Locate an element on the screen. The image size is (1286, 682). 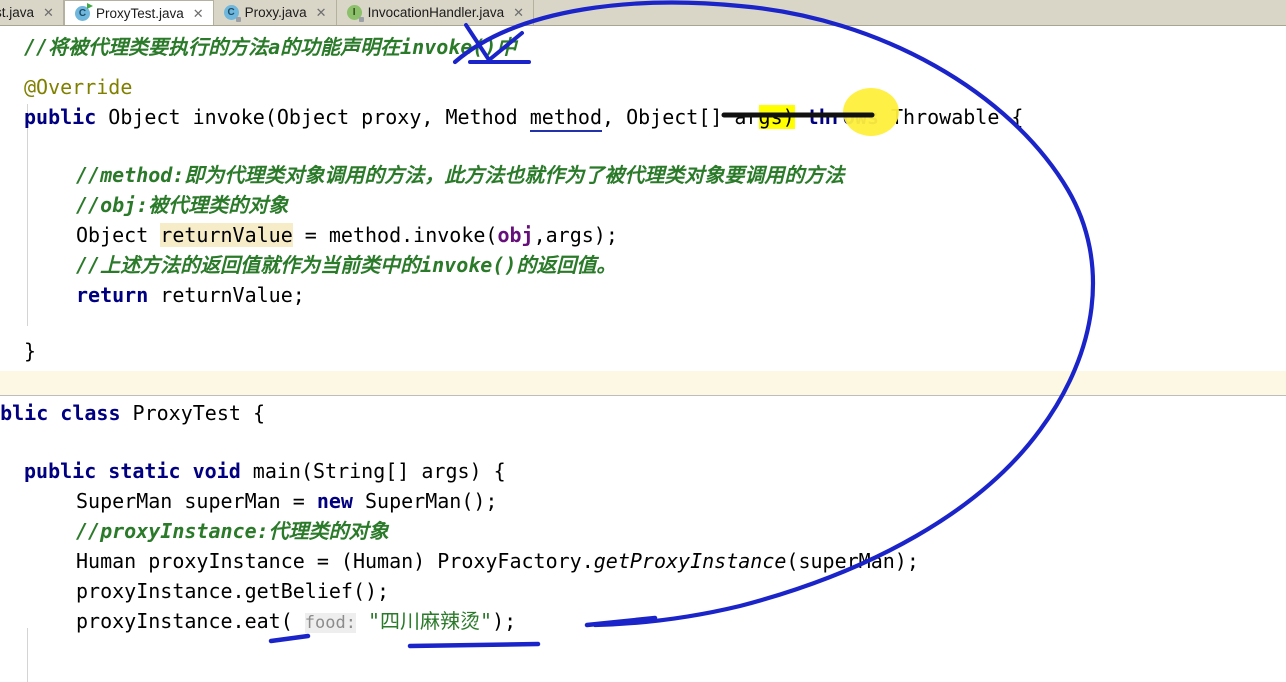
code-token: } is located at coordinates (30, 351).